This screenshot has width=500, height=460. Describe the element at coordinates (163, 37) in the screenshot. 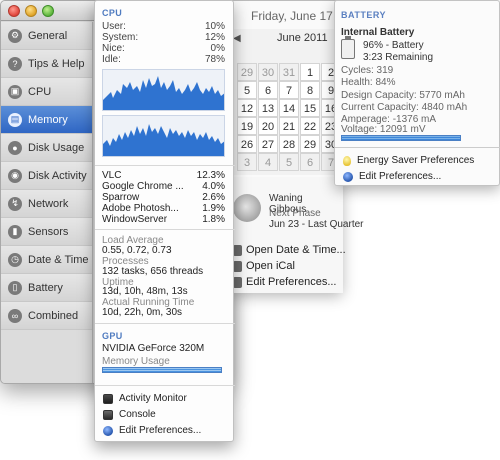

I see `cpu-system-row: System: 12%` at that location.